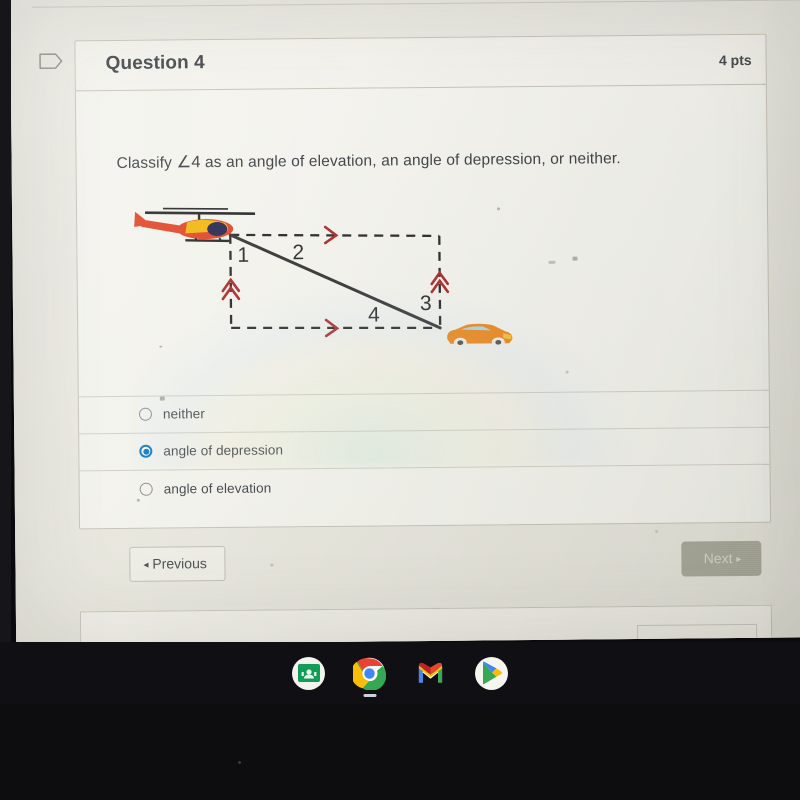 Image resolution: width=800 pixels, height=800 pixels. What do you see at coordinates (400, 673) in the screenshot?
I see `chromeos-shelf` at bounding box center [400, 673].